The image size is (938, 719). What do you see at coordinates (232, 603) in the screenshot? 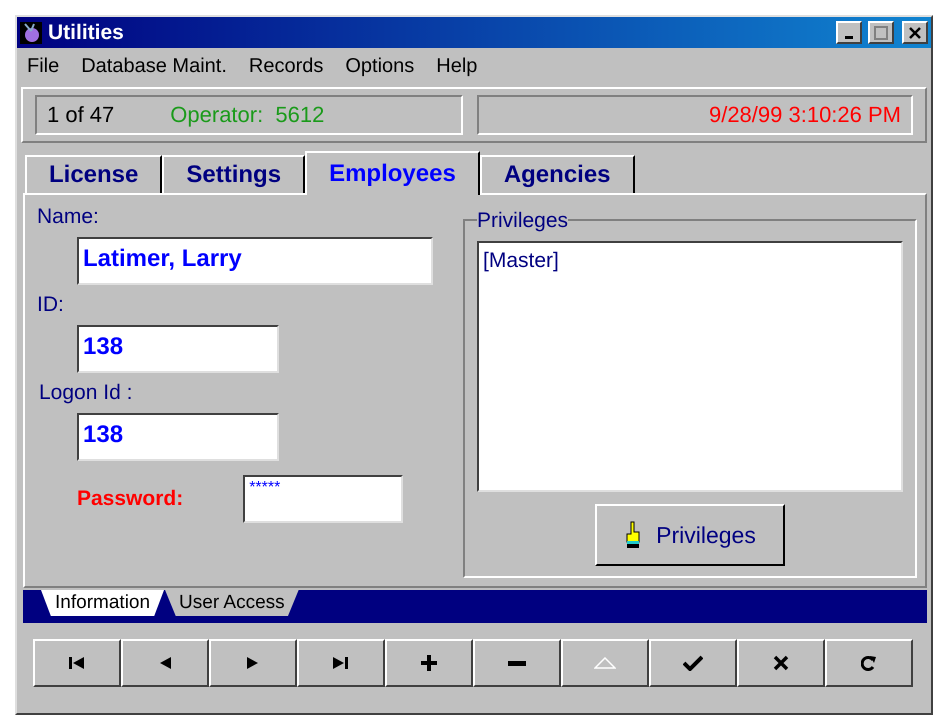
I see `subtab: User Access` at bounding box center [232, 603].